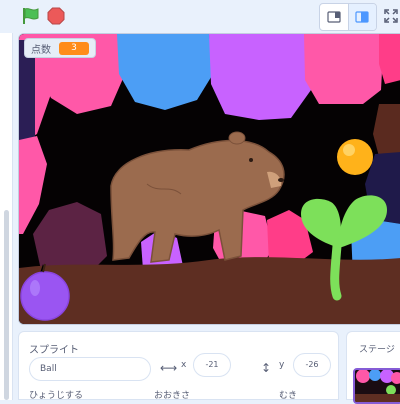 The width and height of the screenshot is (400, 404). I want to click on green-flag-button, so click(31, 16).